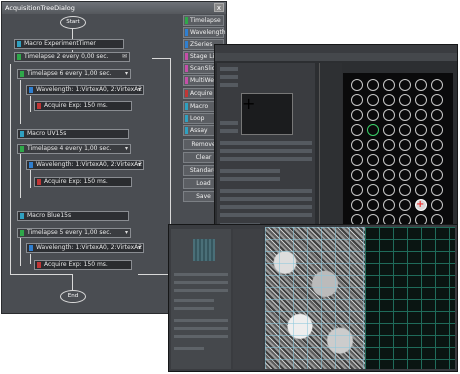  I want to click on timelapse-node: Timelapse 4 every 1,00 sec. ▾, so click(74, 149).